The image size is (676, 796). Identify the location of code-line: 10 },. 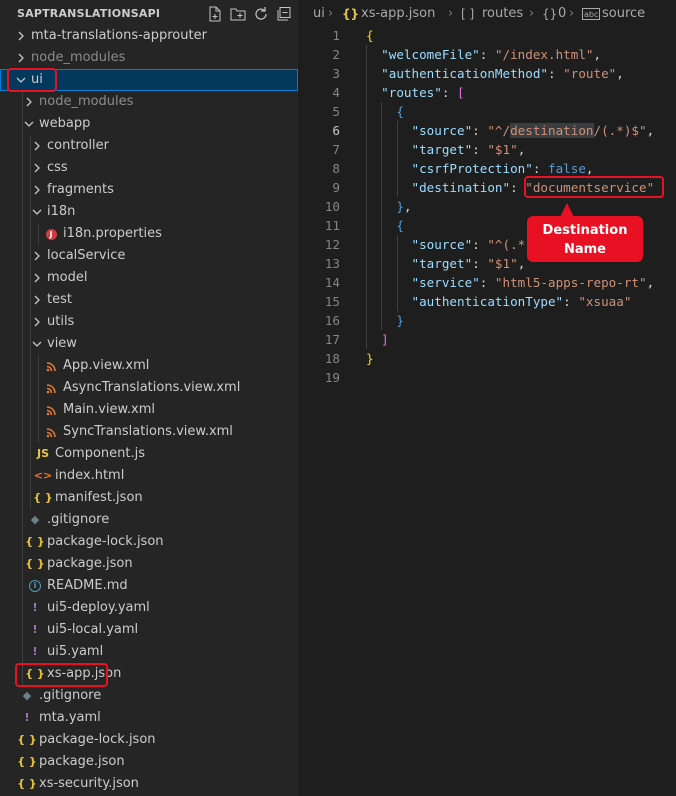
(487, 206).